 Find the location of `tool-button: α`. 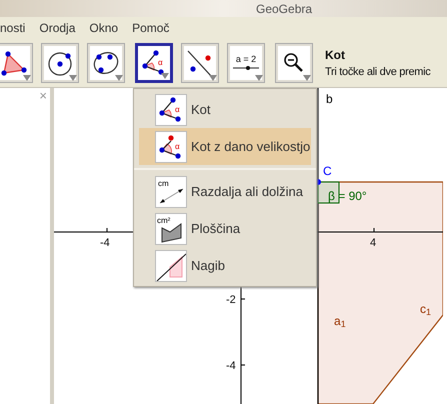

tool-button: α is located at coordinates (154, 63).